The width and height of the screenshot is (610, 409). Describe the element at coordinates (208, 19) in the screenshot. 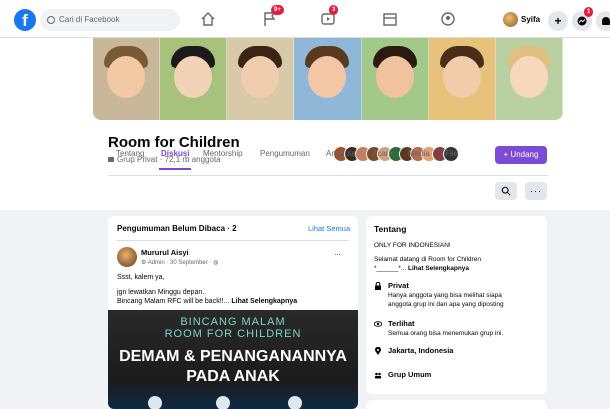

I see `home-icon` at that location.